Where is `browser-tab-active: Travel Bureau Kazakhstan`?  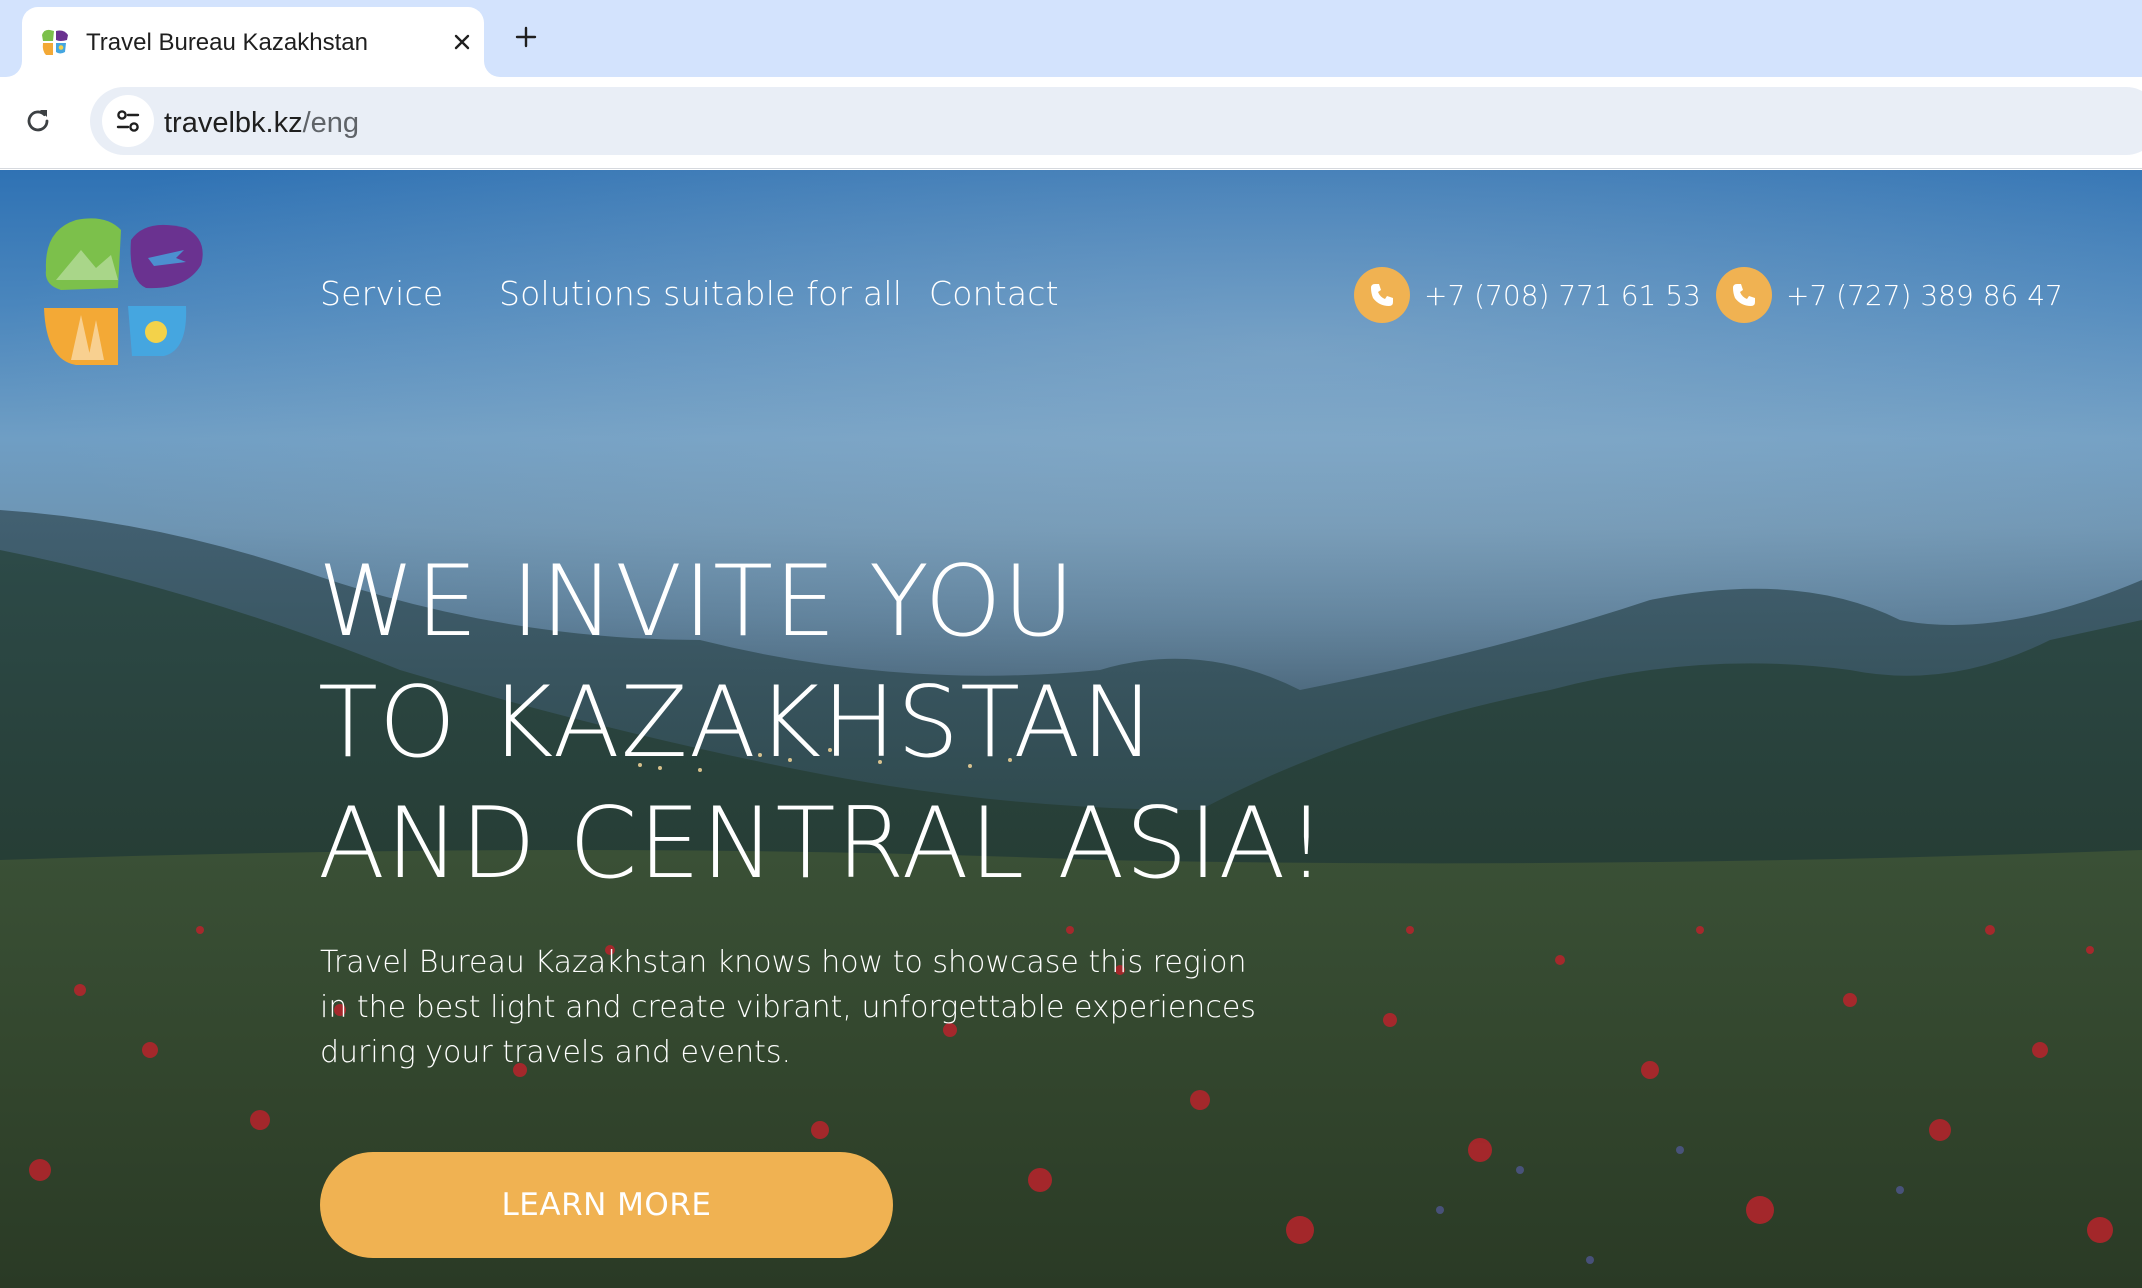 browser-tab-active: Travel Bureau Kazakhstan is located at coordinates (253, 42).